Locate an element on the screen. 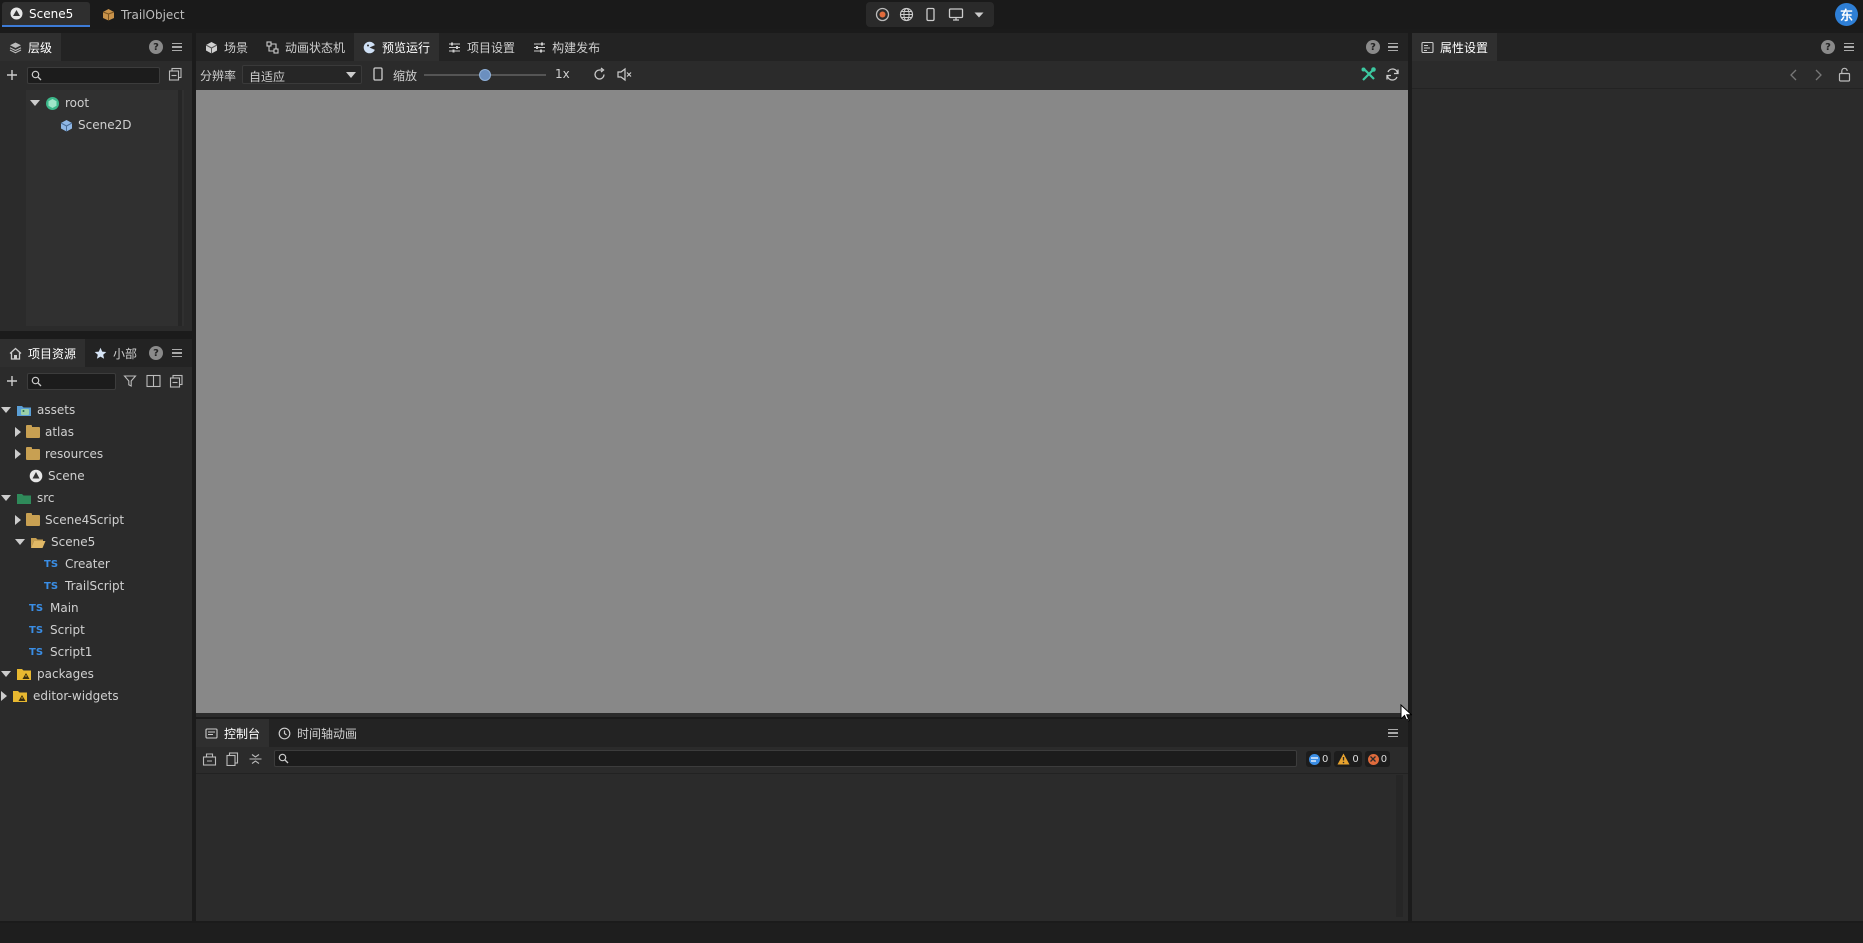 The width and height of the screenshot is (1863, 943). collapse-logs-icon is located at coordinates (255, 759).